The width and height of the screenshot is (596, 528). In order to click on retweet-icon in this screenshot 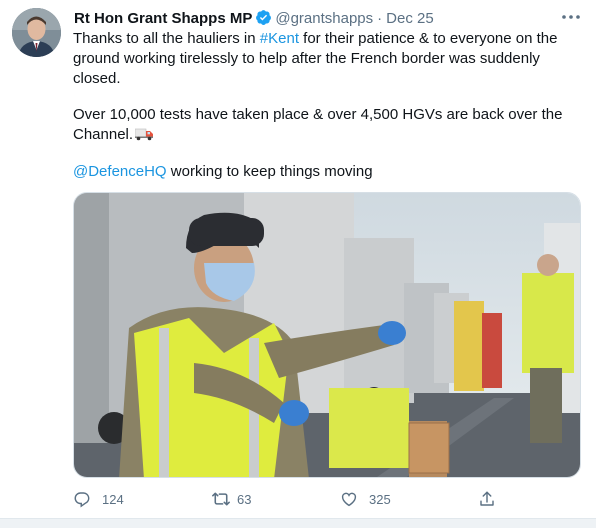, I will do `click(221, 499)`.